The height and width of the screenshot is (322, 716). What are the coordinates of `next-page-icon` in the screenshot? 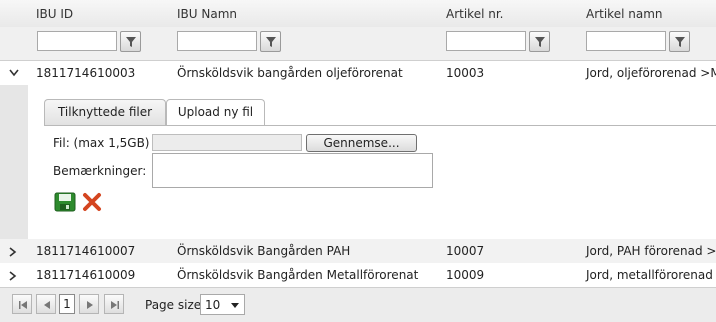 It's located at (90, 305).